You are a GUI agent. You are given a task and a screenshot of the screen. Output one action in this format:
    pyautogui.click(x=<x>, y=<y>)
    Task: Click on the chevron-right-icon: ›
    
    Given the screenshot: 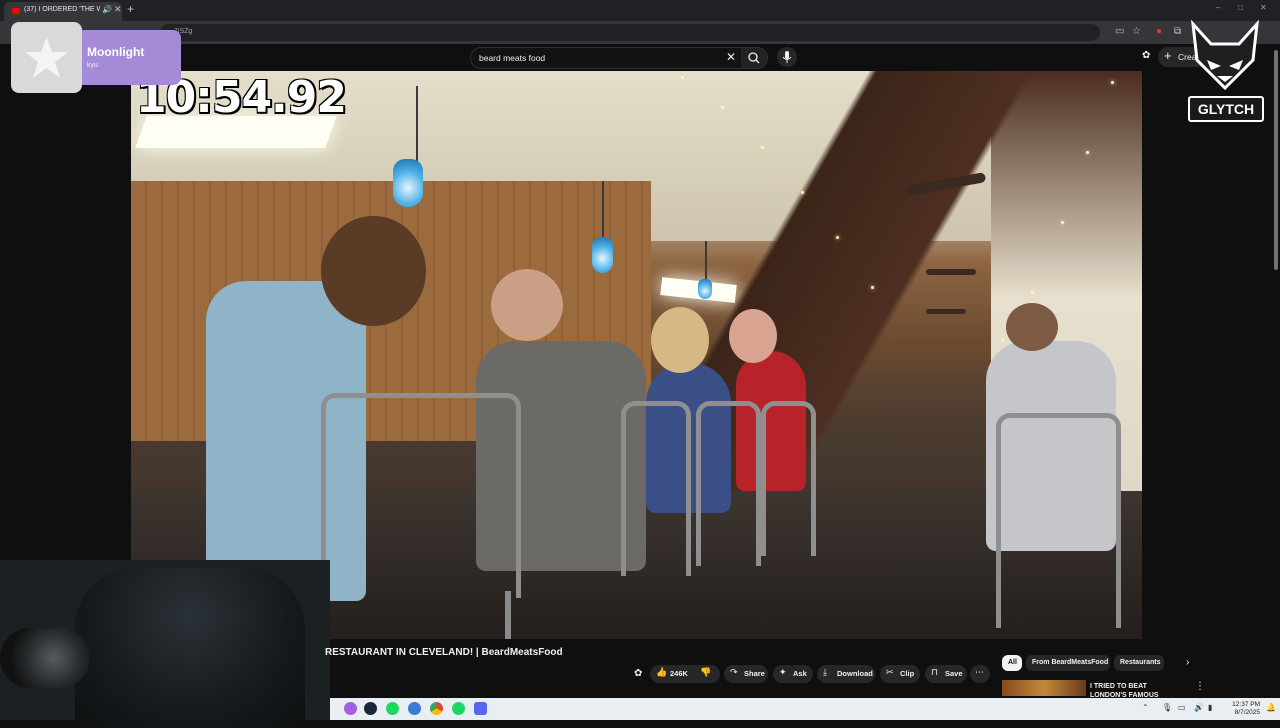 What is the action you would take?
    pyautogui.click(x=1187, y=662)
    